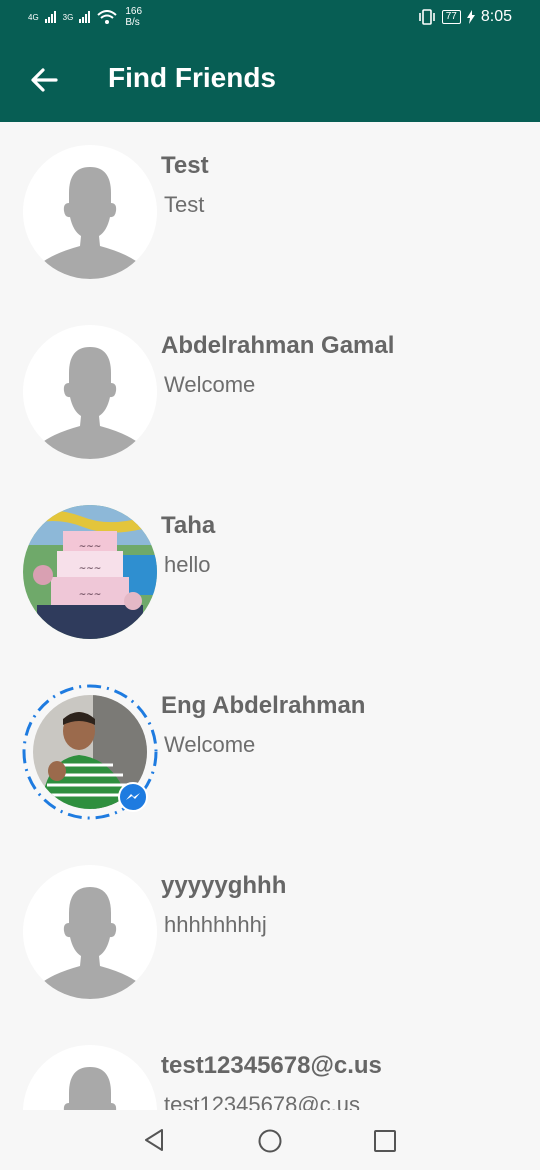 The width and height of the screenshot is (540, 1170). I want to click on network-speed: 166 B/s, so click(134, 17).